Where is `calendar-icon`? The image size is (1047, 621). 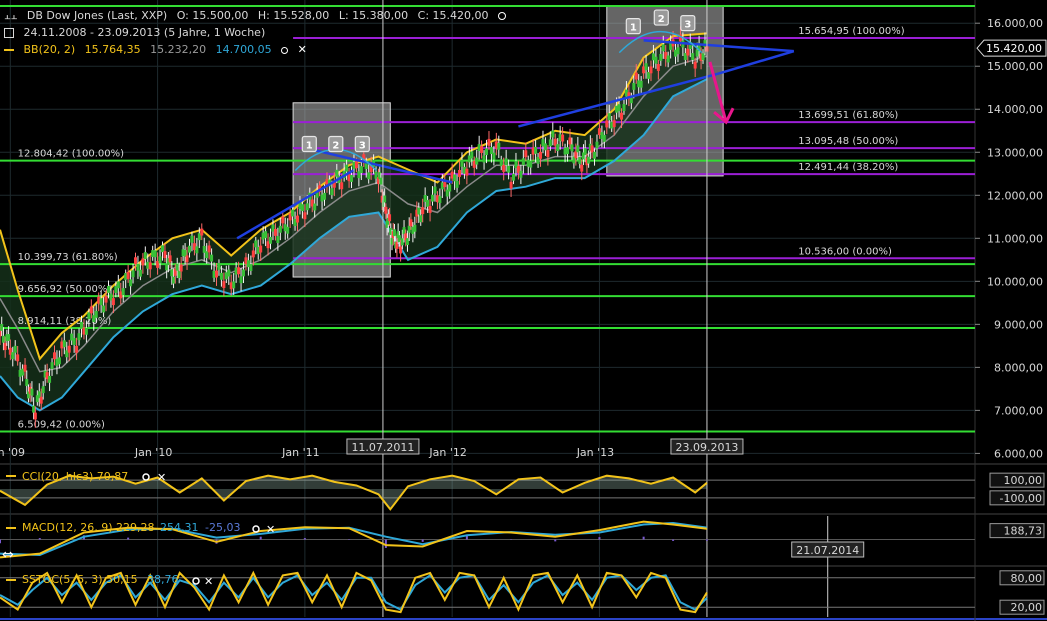 calendar-icon is located at coordinates (9, 33).